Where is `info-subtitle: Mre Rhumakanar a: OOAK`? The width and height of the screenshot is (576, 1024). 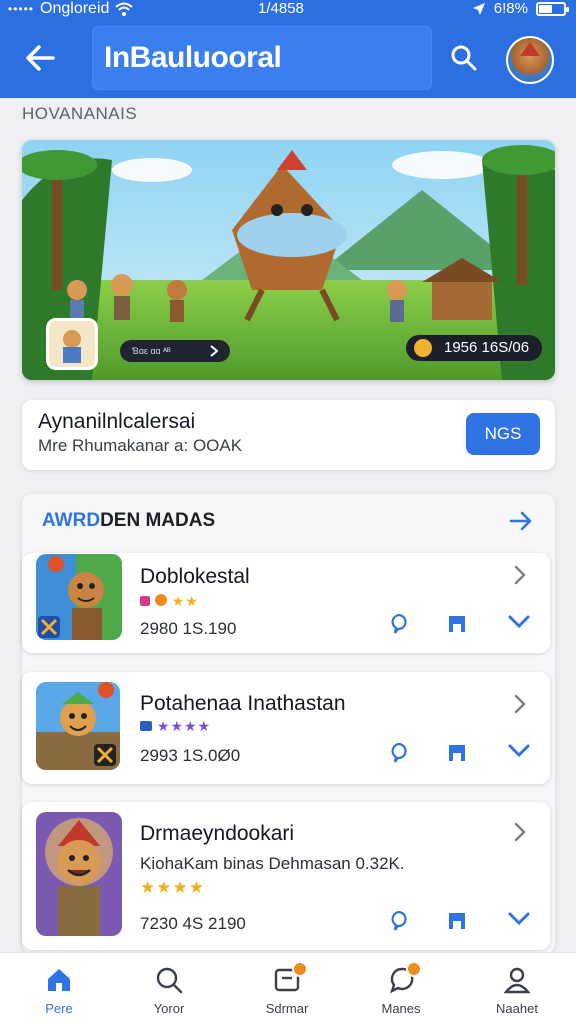
info-subtitle: Mre Rhumakanar a: OOAK is located at coordinates (140, 445).